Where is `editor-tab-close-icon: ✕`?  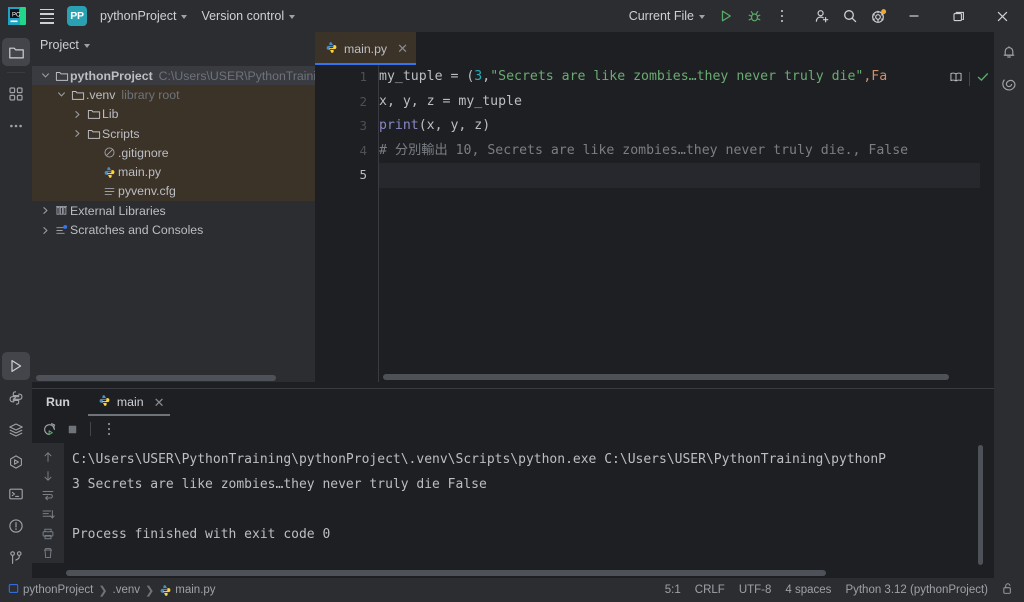 editor-tab-close-icon: ✕ is located at coordinates (402, 48).